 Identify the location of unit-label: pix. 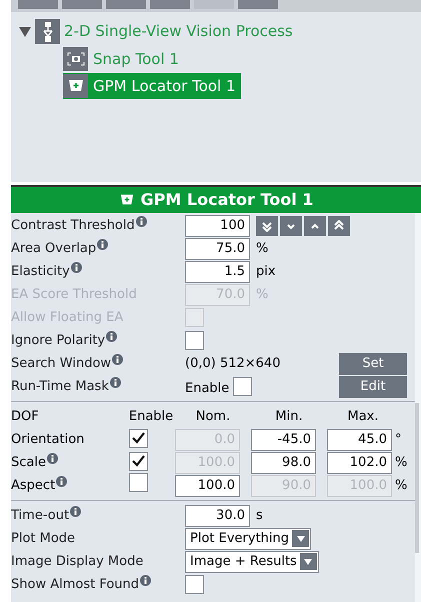
(266, 271).